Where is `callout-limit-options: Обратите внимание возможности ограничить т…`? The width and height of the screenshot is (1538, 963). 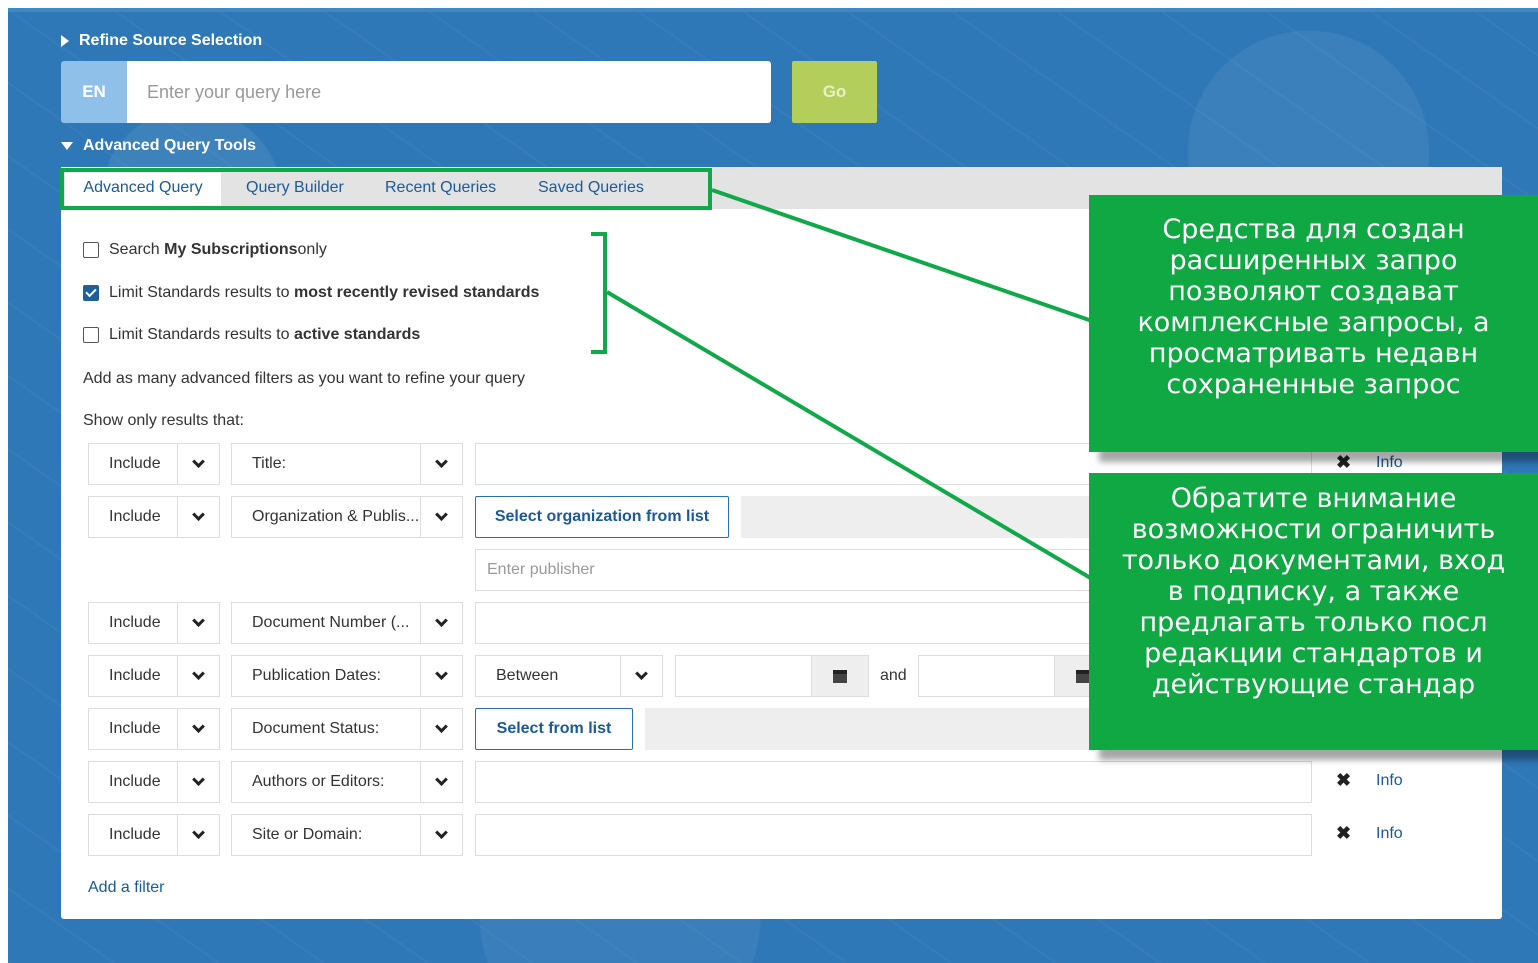 callout-limit-options: Обратите внимание возможности ограничить т… is located at coordinates (1313, 611).